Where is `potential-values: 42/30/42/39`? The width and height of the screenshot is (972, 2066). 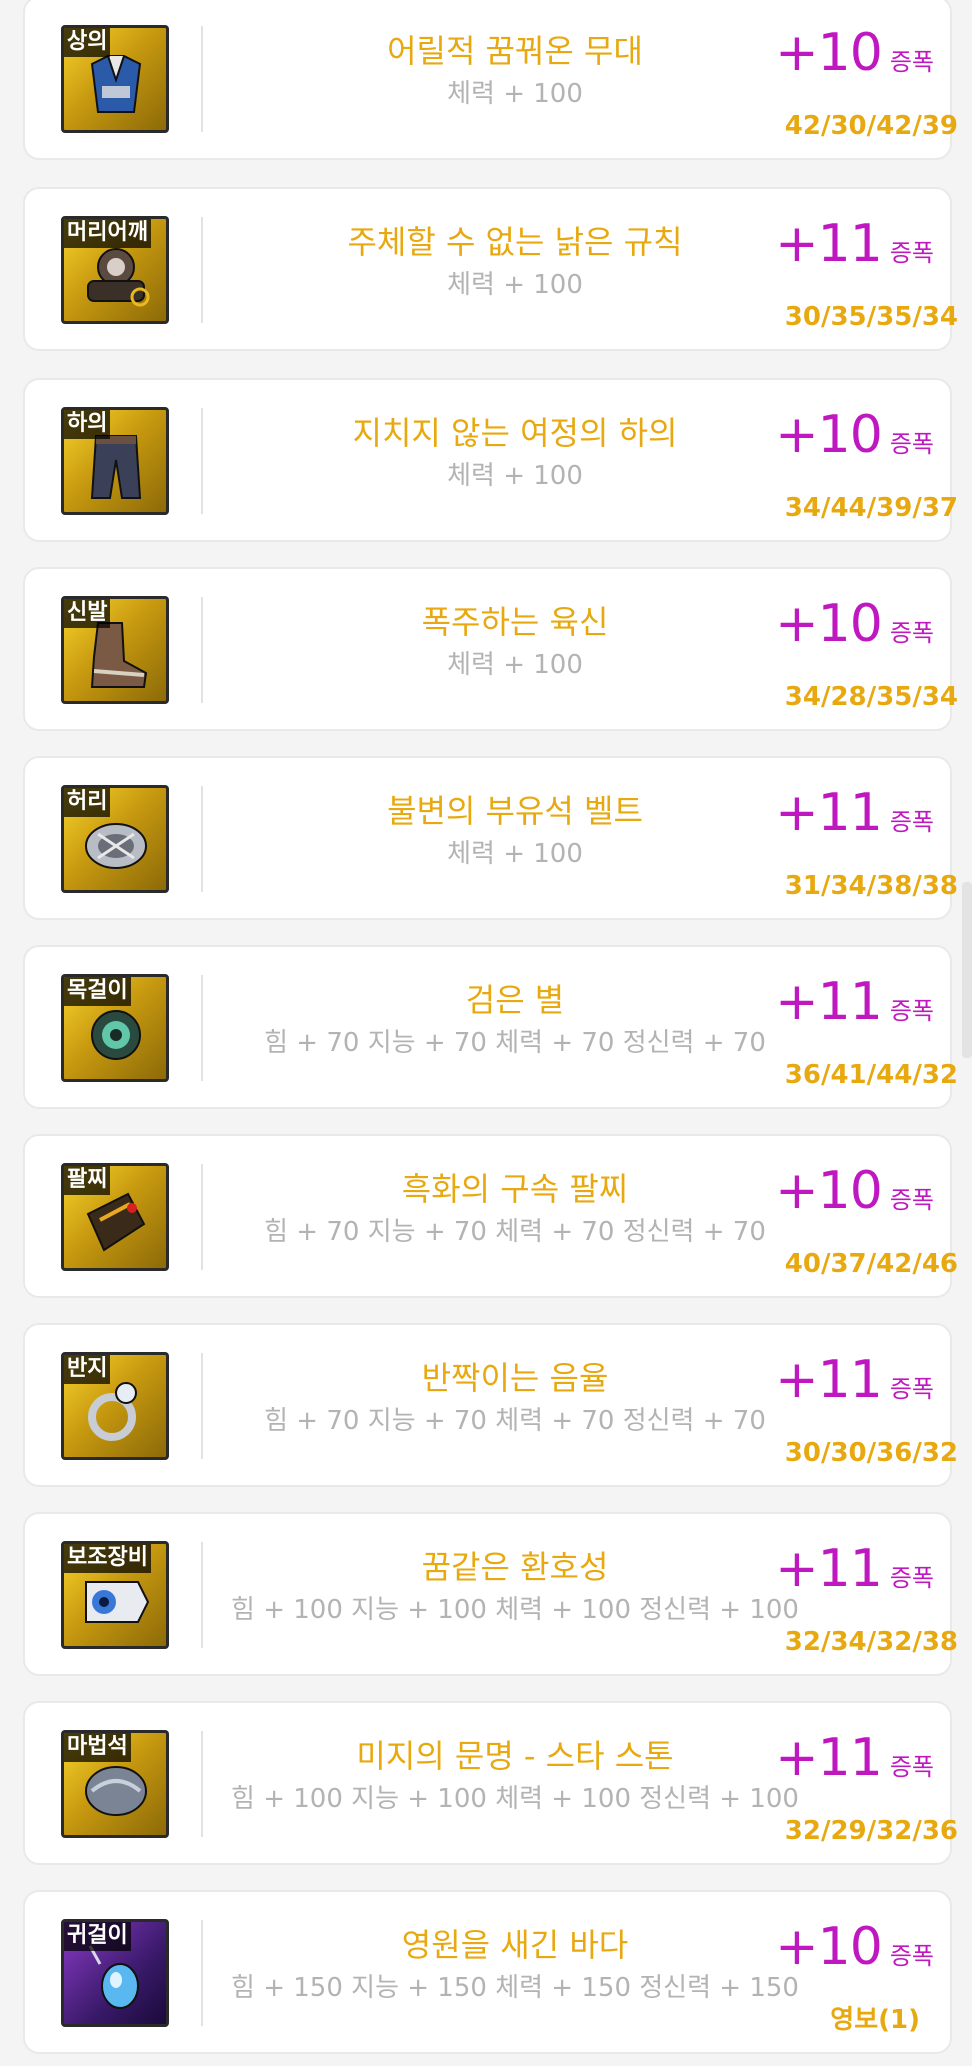
potential-values: 42/30/42/39 is located at coordinates (871, 126).